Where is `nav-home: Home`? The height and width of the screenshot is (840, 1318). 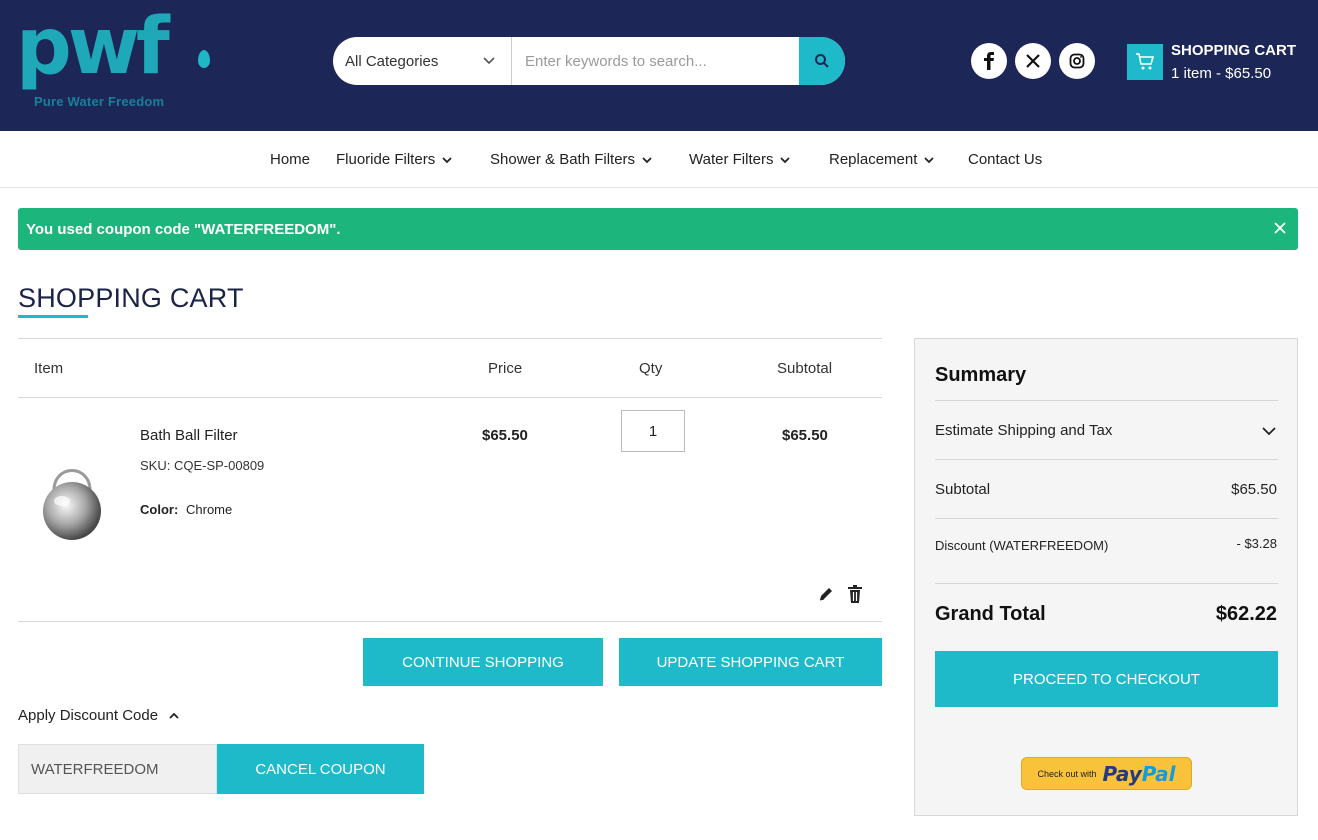 nav-home: Home is located at coordinates (290, 159).